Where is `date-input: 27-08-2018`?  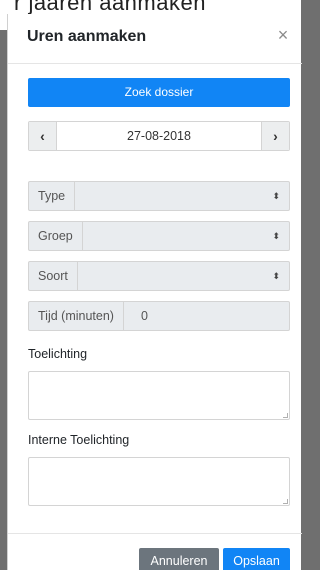
date-input: 27-08-2018 is located at coordinates (159, 136).